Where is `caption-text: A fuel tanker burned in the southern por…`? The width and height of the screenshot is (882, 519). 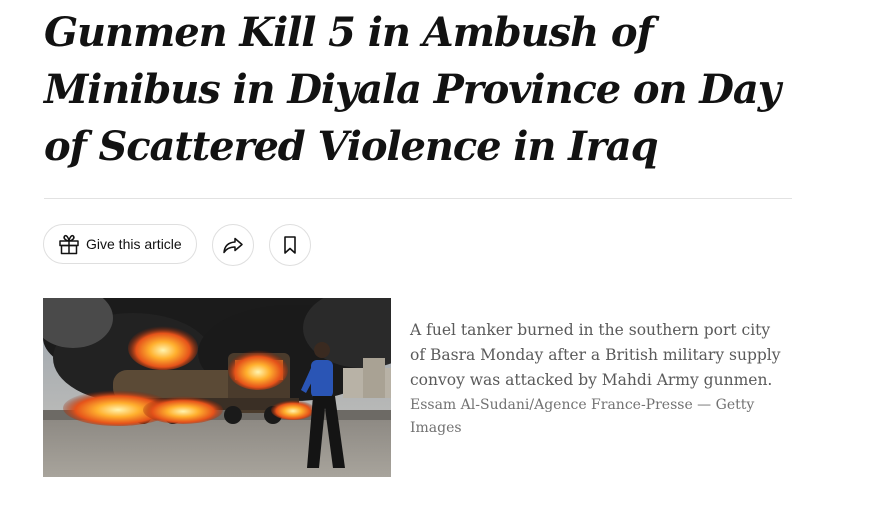
caption-text: A fuel tanker burned in the southern por… is located at coordinates (595, 355).